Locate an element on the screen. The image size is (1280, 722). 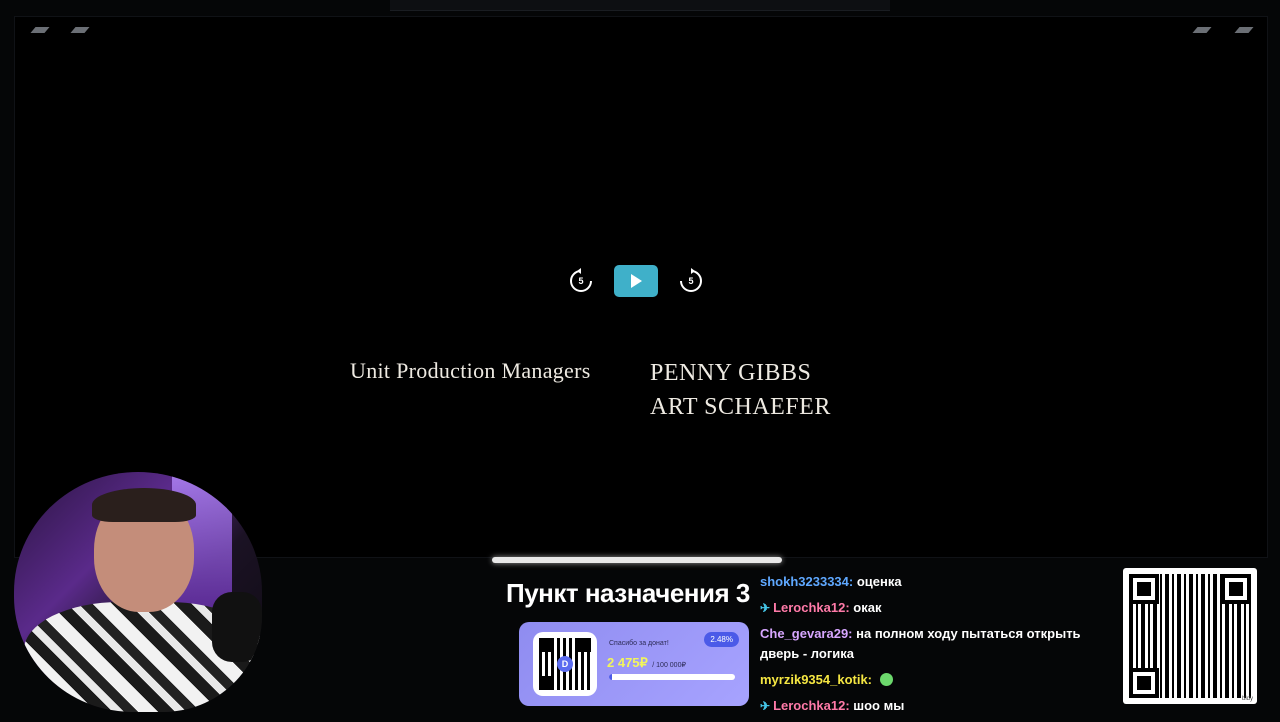
rewind-5-button: 5 is located at coordinates (581, 281).